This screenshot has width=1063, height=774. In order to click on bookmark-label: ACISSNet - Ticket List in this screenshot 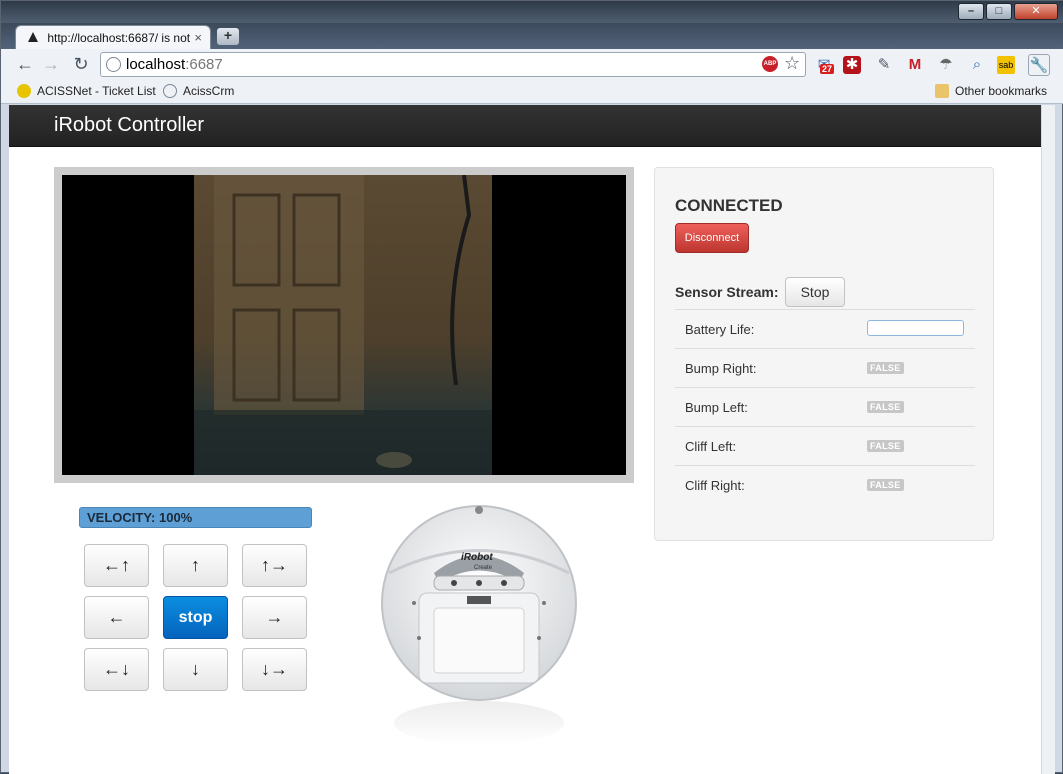, I will do `click(96, 91)`.